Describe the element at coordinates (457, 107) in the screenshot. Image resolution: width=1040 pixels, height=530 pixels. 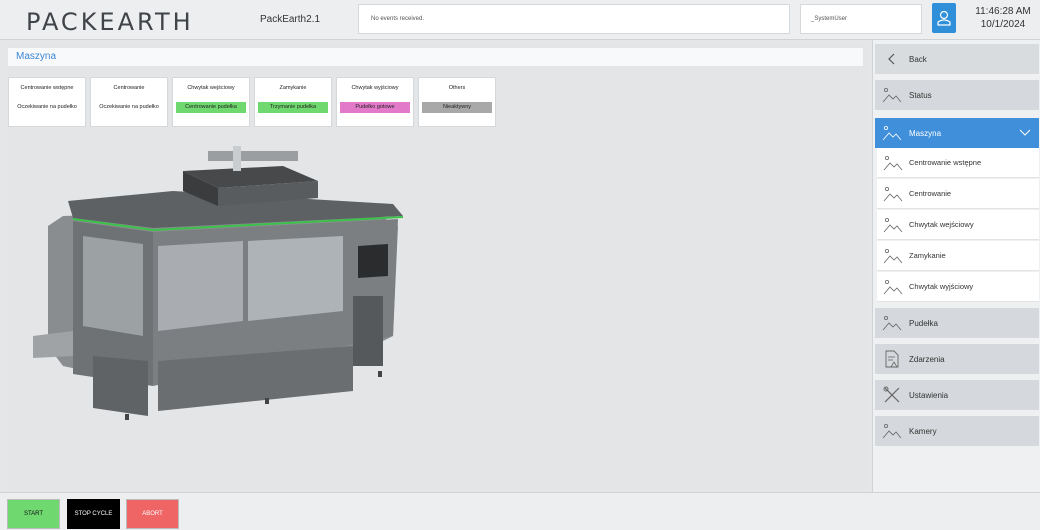
I see `station-status: Nieaktywny` at that location.